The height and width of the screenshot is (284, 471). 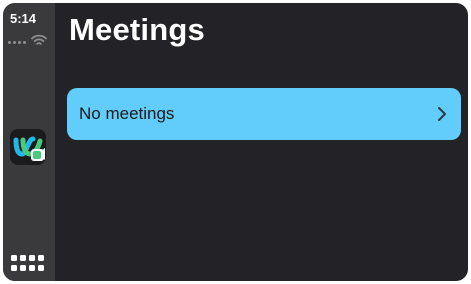 I want to click on webex-logo-icon, so click(x=29, y=148).